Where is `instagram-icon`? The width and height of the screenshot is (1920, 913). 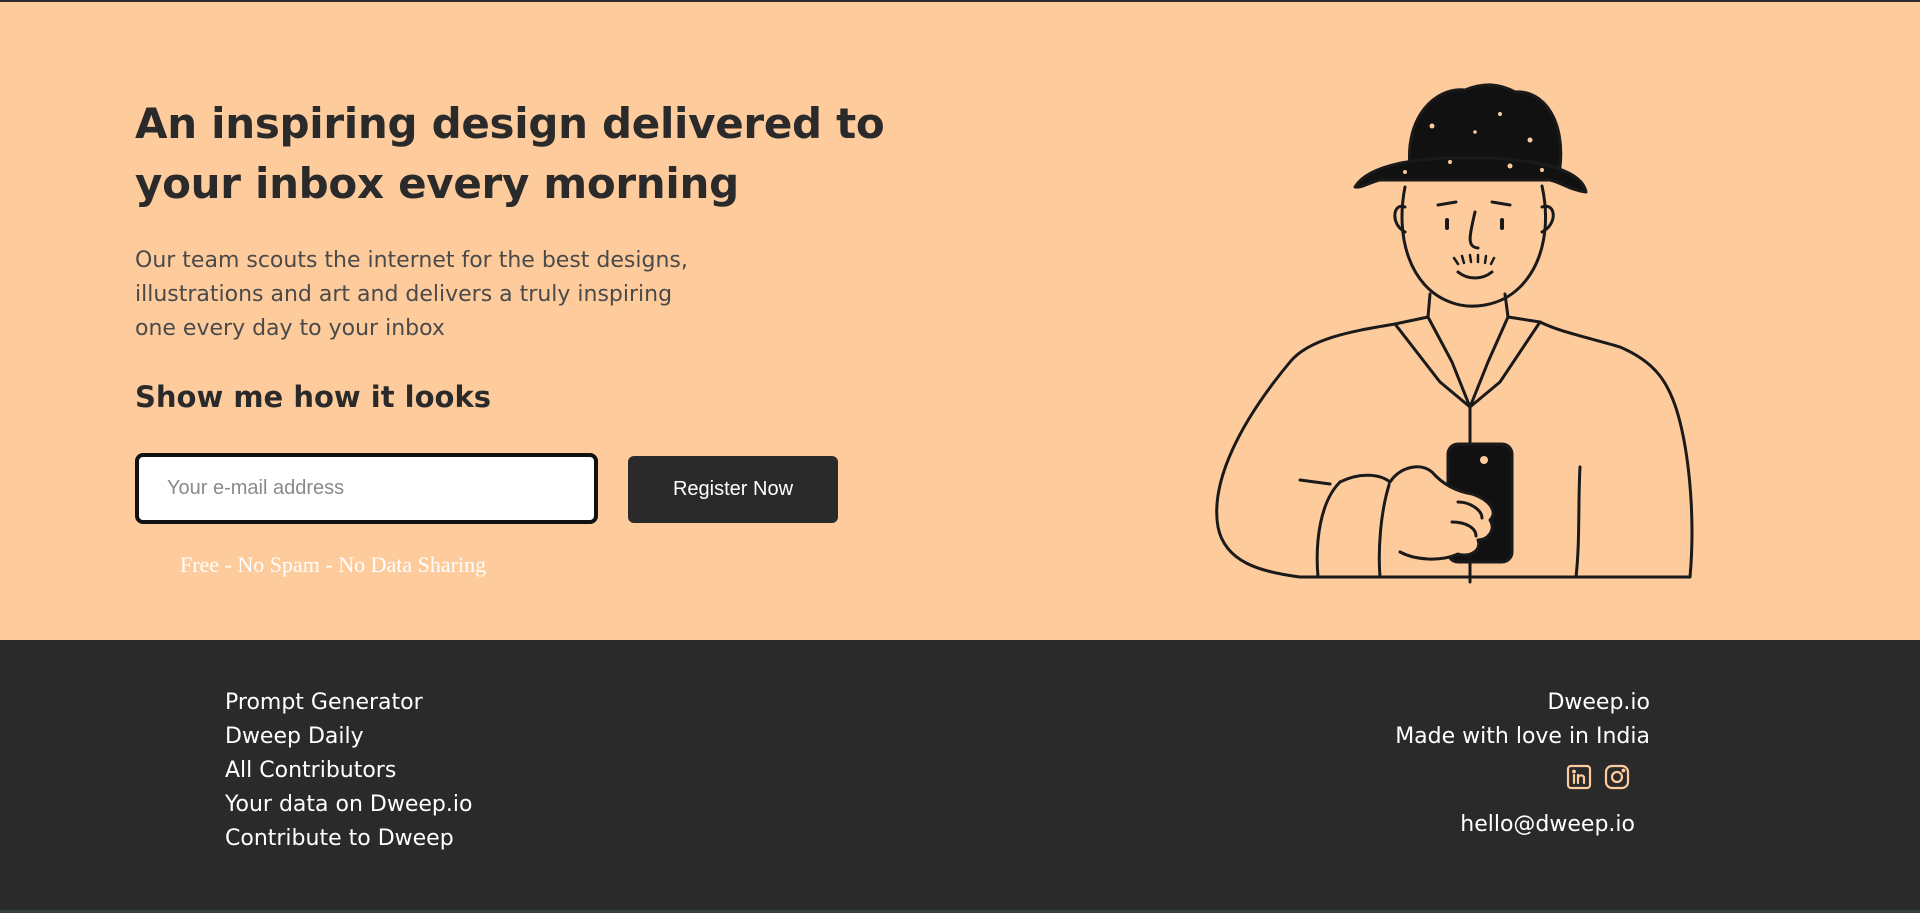
instagram-icon is located at coordinates (1617, 777).